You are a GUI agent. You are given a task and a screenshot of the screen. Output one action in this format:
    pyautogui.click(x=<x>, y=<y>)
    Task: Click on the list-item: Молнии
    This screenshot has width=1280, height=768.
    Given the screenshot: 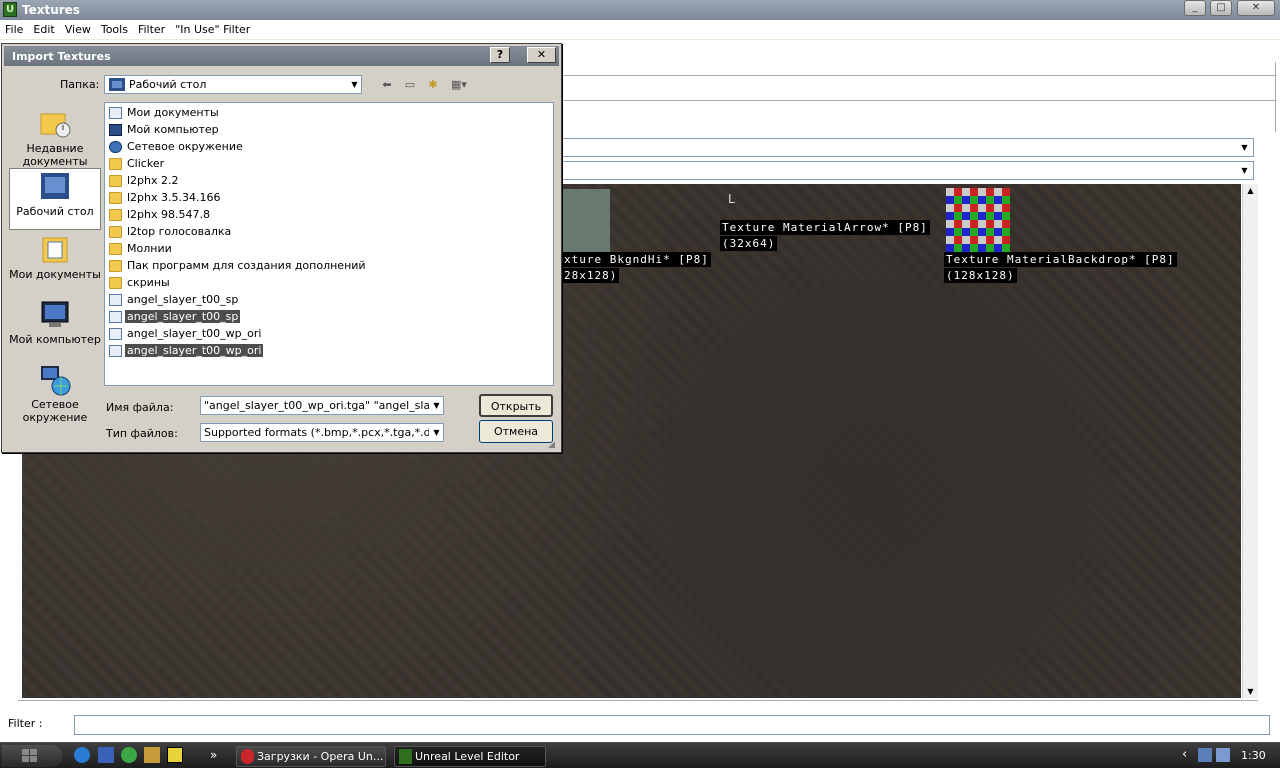 What is the action you would take?
    pyautogui.click(x=141, y=249)
    